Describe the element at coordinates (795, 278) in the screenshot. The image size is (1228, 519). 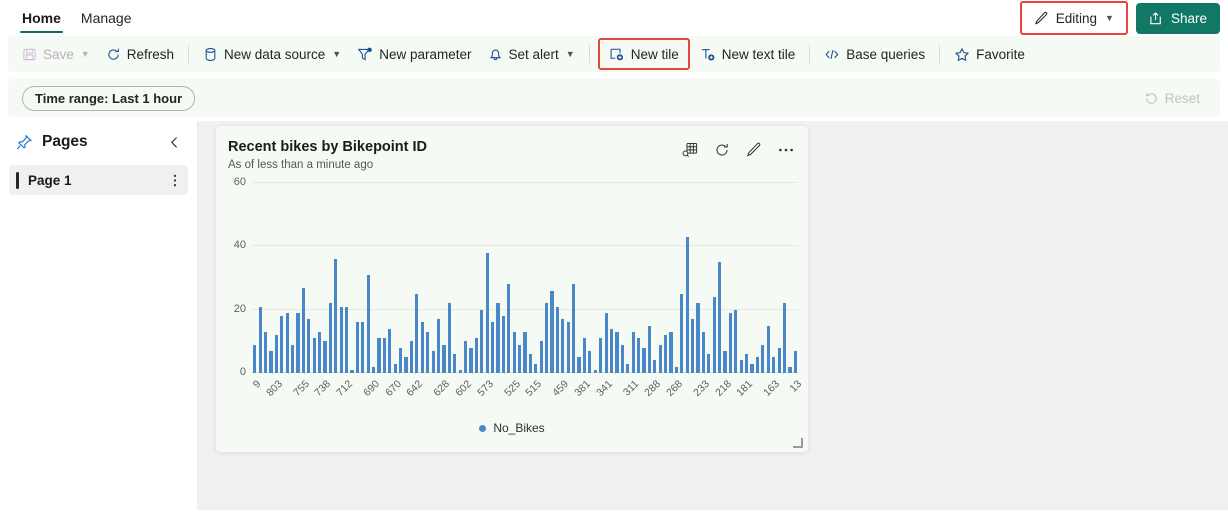
I see `chart-bar-cell` at that location.